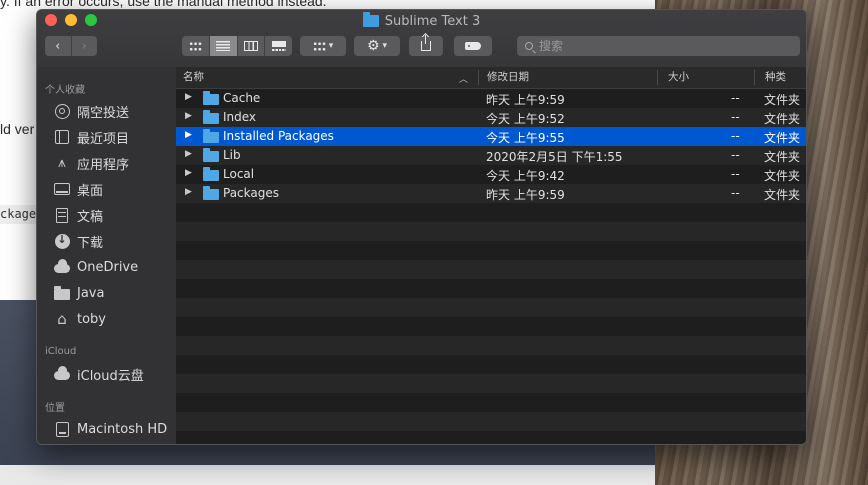 Image resolution: width=868 pixels, height=485 pixels. I want to click on column-view-icon, so click(250, 46).